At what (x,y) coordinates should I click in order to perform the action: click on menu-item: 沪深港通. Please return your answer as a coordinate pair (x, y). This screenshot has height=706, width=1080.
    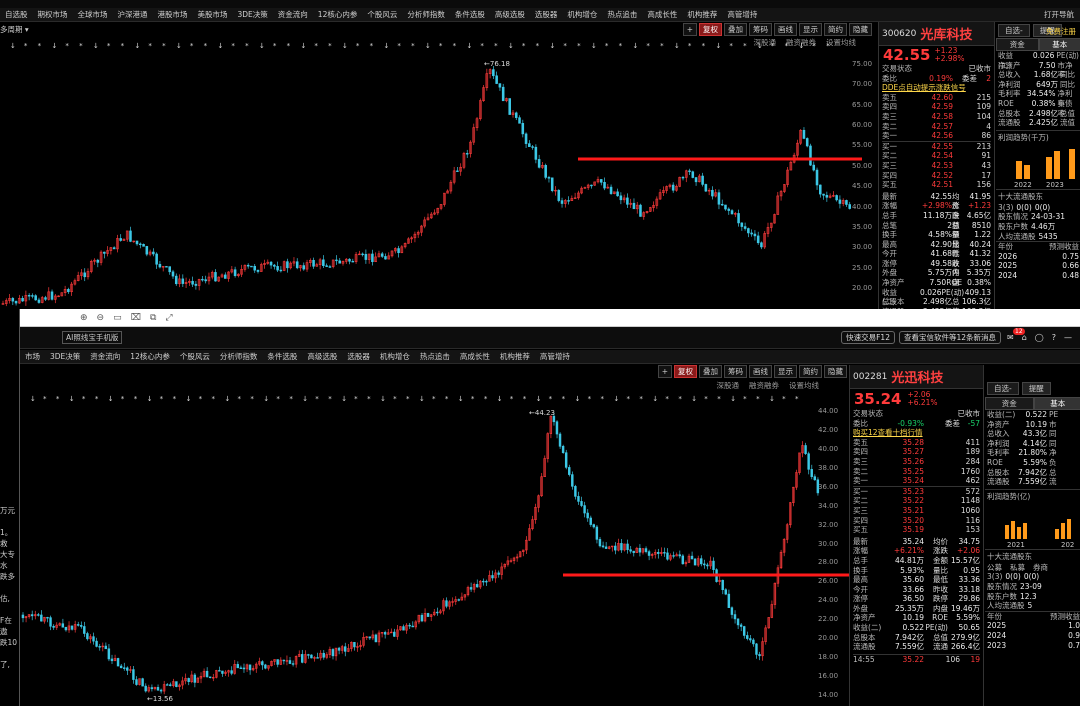
    Looking at the image, I should click on (133, 14).